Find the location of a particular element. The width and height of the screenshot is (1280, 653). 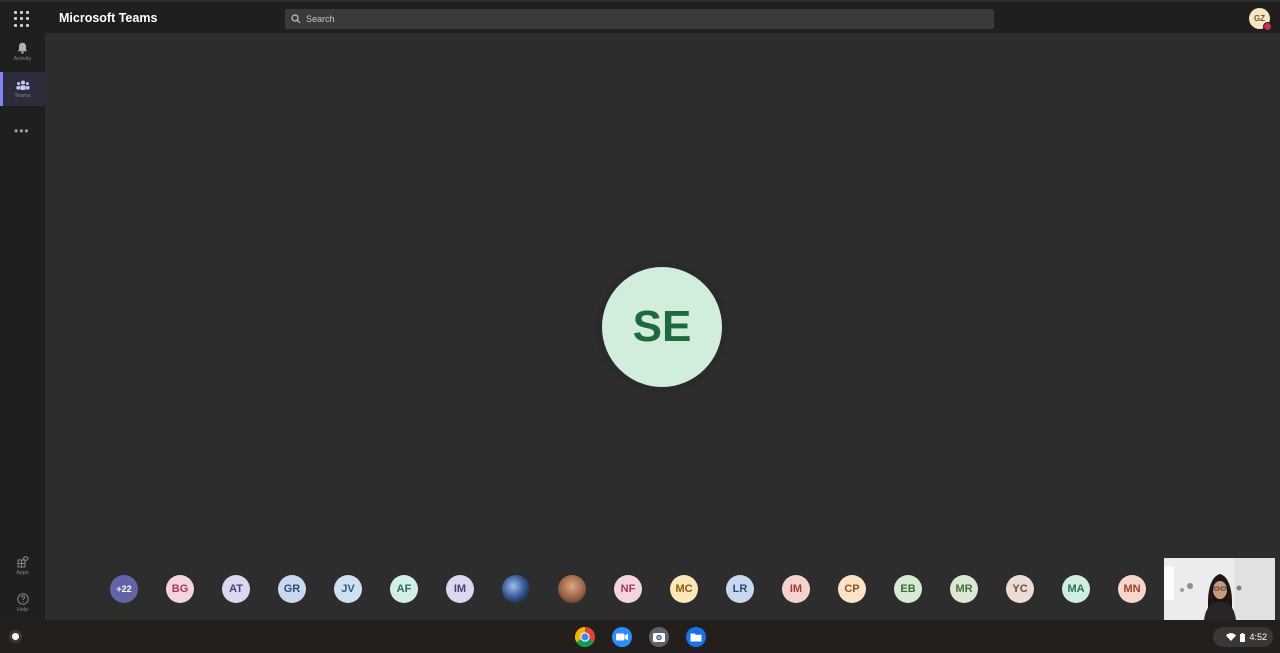

presence-status-dot is located at coordinates (1267, 26).